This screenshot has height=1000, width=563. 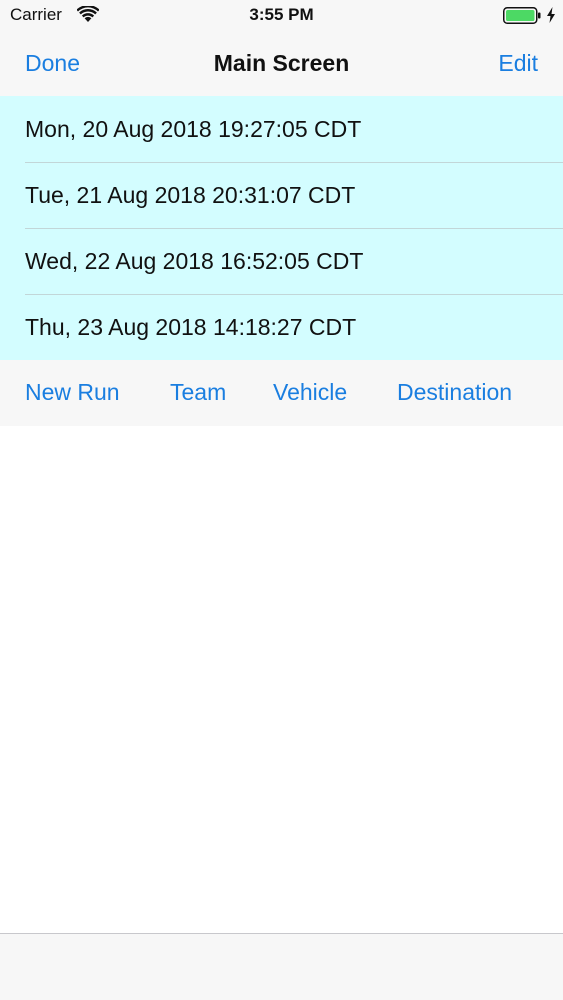 I want to click on list-item: Wed, 22 Aug 2018 16:52:05 CDT, so click(x=281, y=261).